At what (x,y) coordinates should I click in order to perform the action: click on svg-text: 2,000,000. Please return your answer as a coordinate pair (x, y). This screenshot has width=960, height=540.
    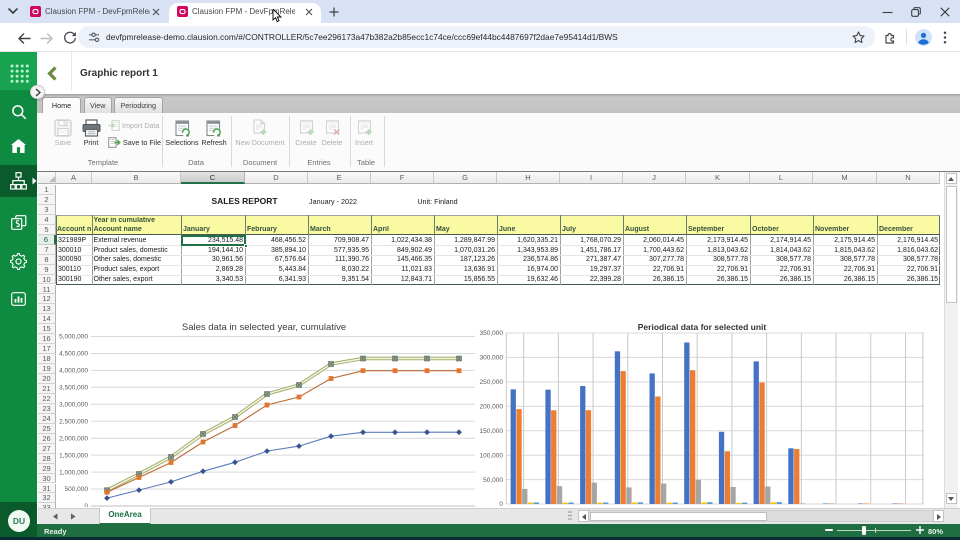
    Looking at the image, I should click on (73, 438).